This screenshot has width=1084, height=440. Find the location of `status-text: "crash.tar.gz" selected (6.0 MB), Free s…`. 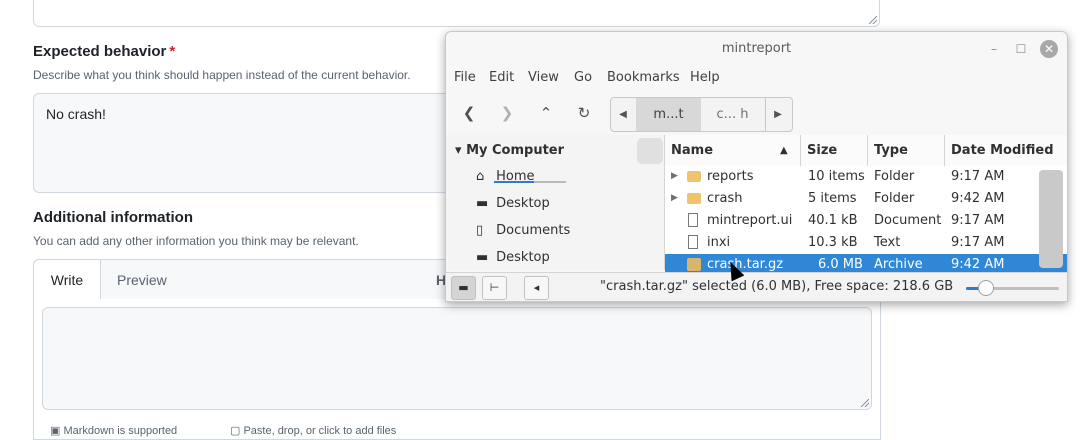

status-text: "crash.tar.gz" selected (6.0 MB), Free s… is located at coordinates (777, 286).